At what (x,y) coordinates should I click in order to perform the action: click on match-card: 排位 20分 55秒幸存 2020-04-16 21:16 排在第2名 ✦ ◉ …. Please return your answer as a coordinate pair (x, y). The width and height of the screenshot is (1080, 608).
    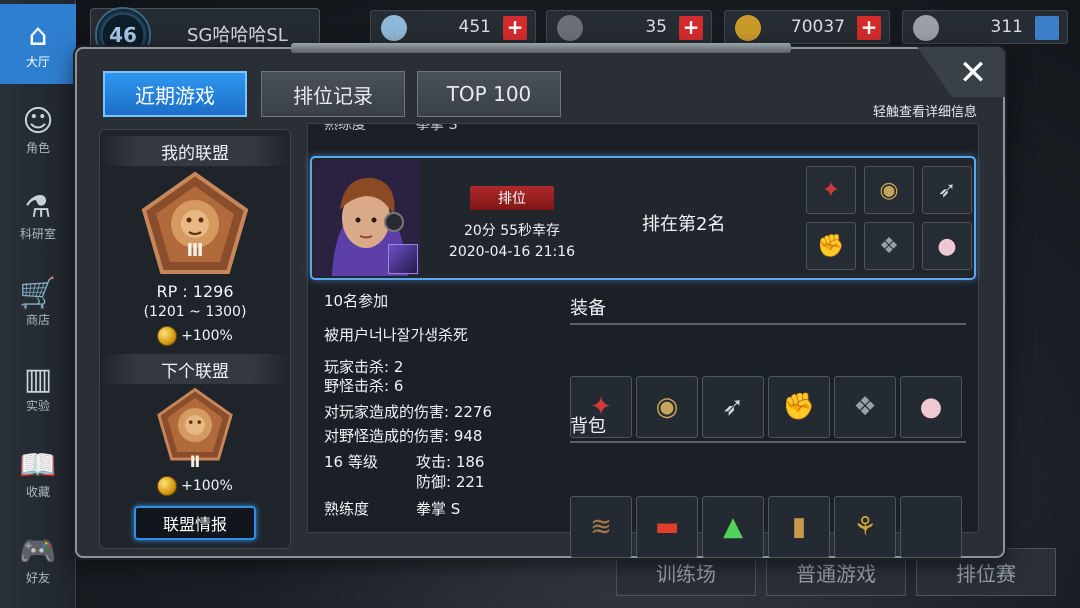
    Looking at the image, I should click on (643, 218).